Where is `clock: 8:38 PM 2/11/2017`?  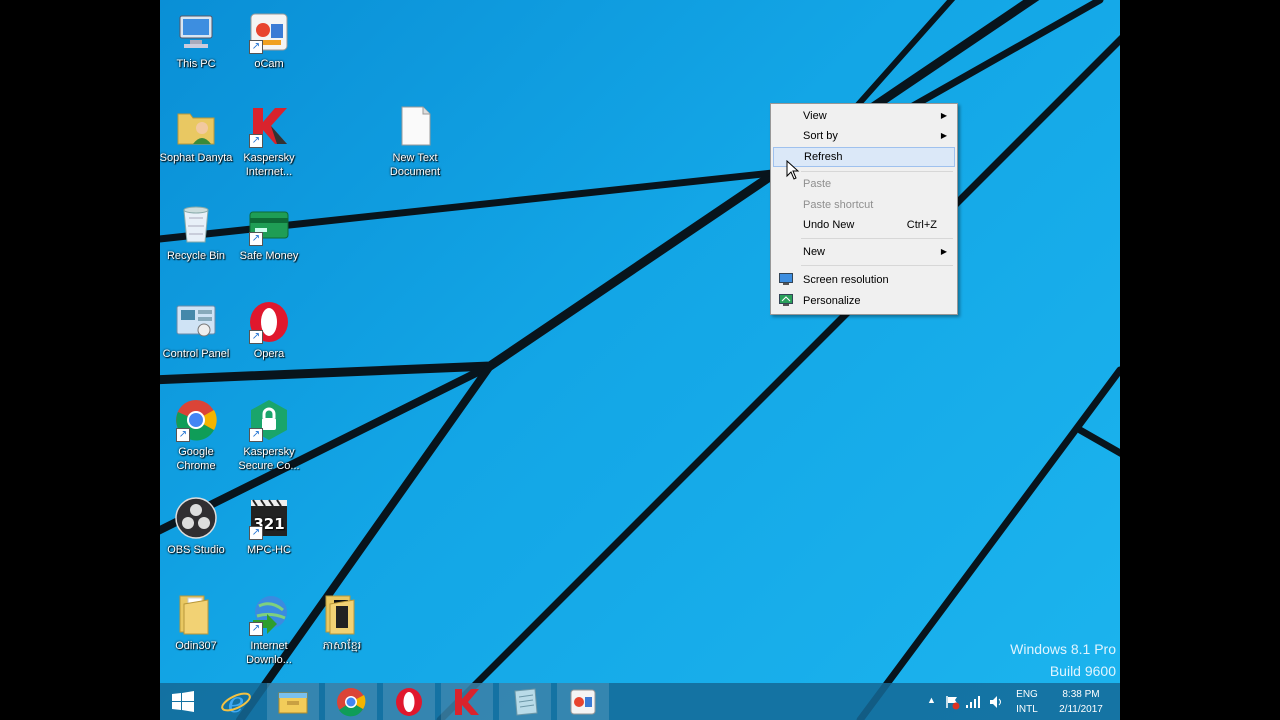 clock: 8:38 PM 2/11/2017 is located at coordinates (1081, 702).